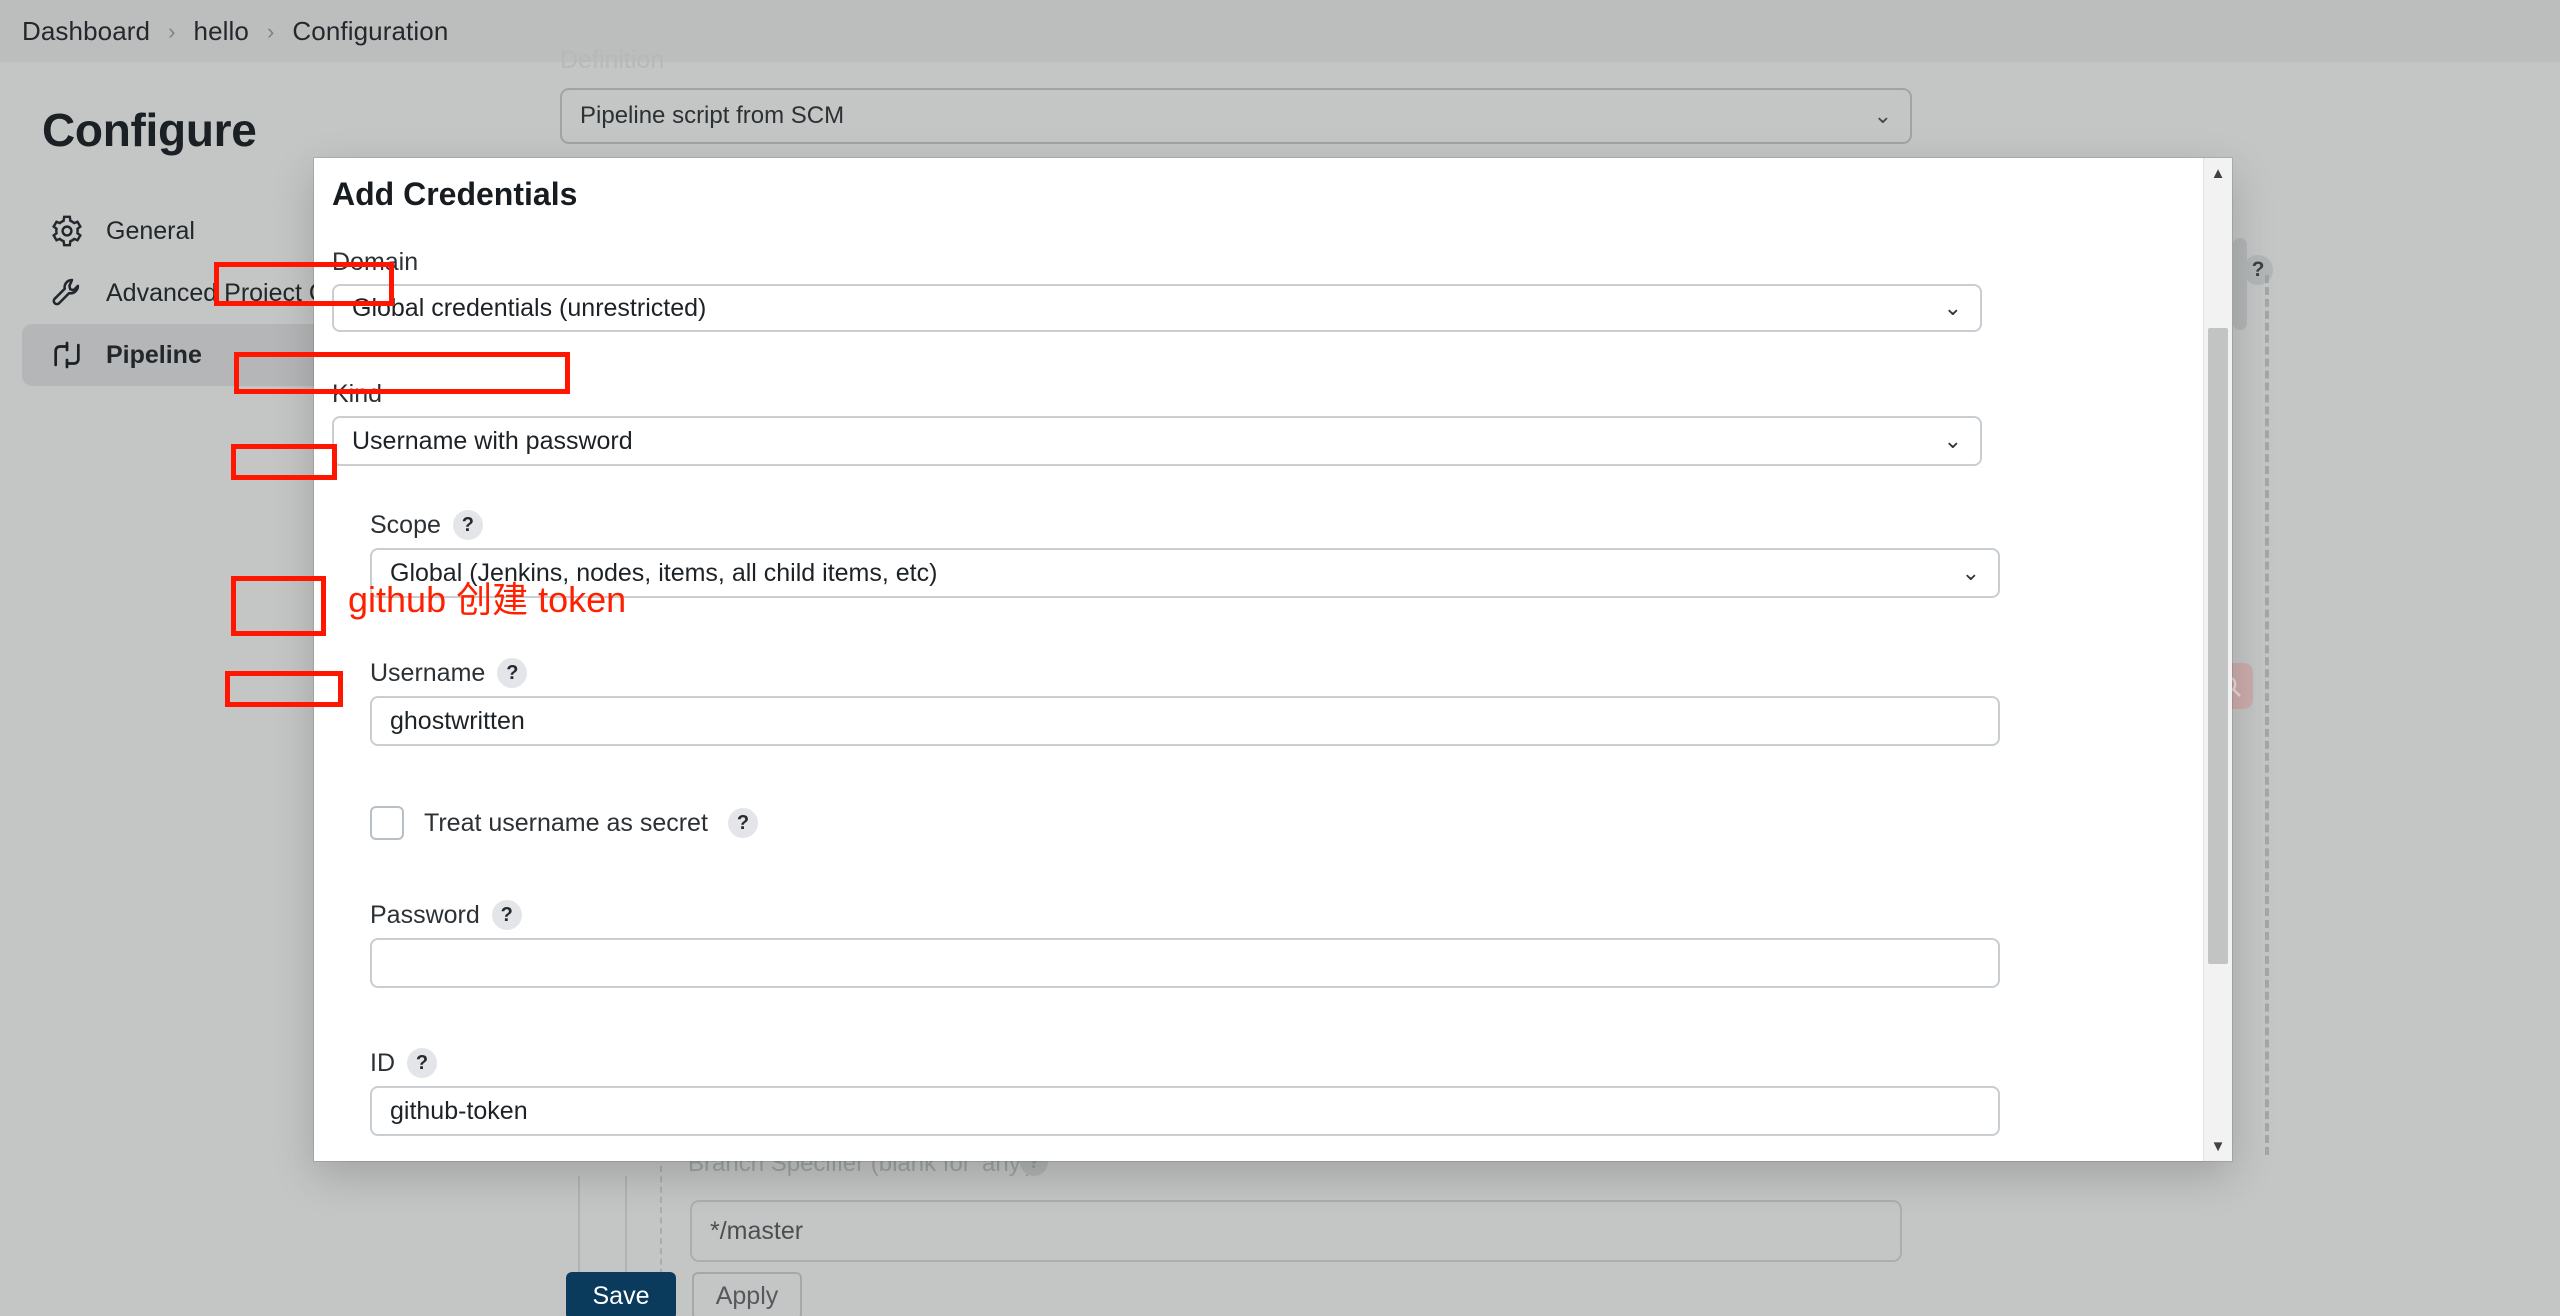 Image resolution: width=2560 pixels, height=1316 pixels. What do you see at coordinates (1157, 441) in the screenshot?
I see `kind-select: Username with password ⌄` at bounding box center [1157, 441].